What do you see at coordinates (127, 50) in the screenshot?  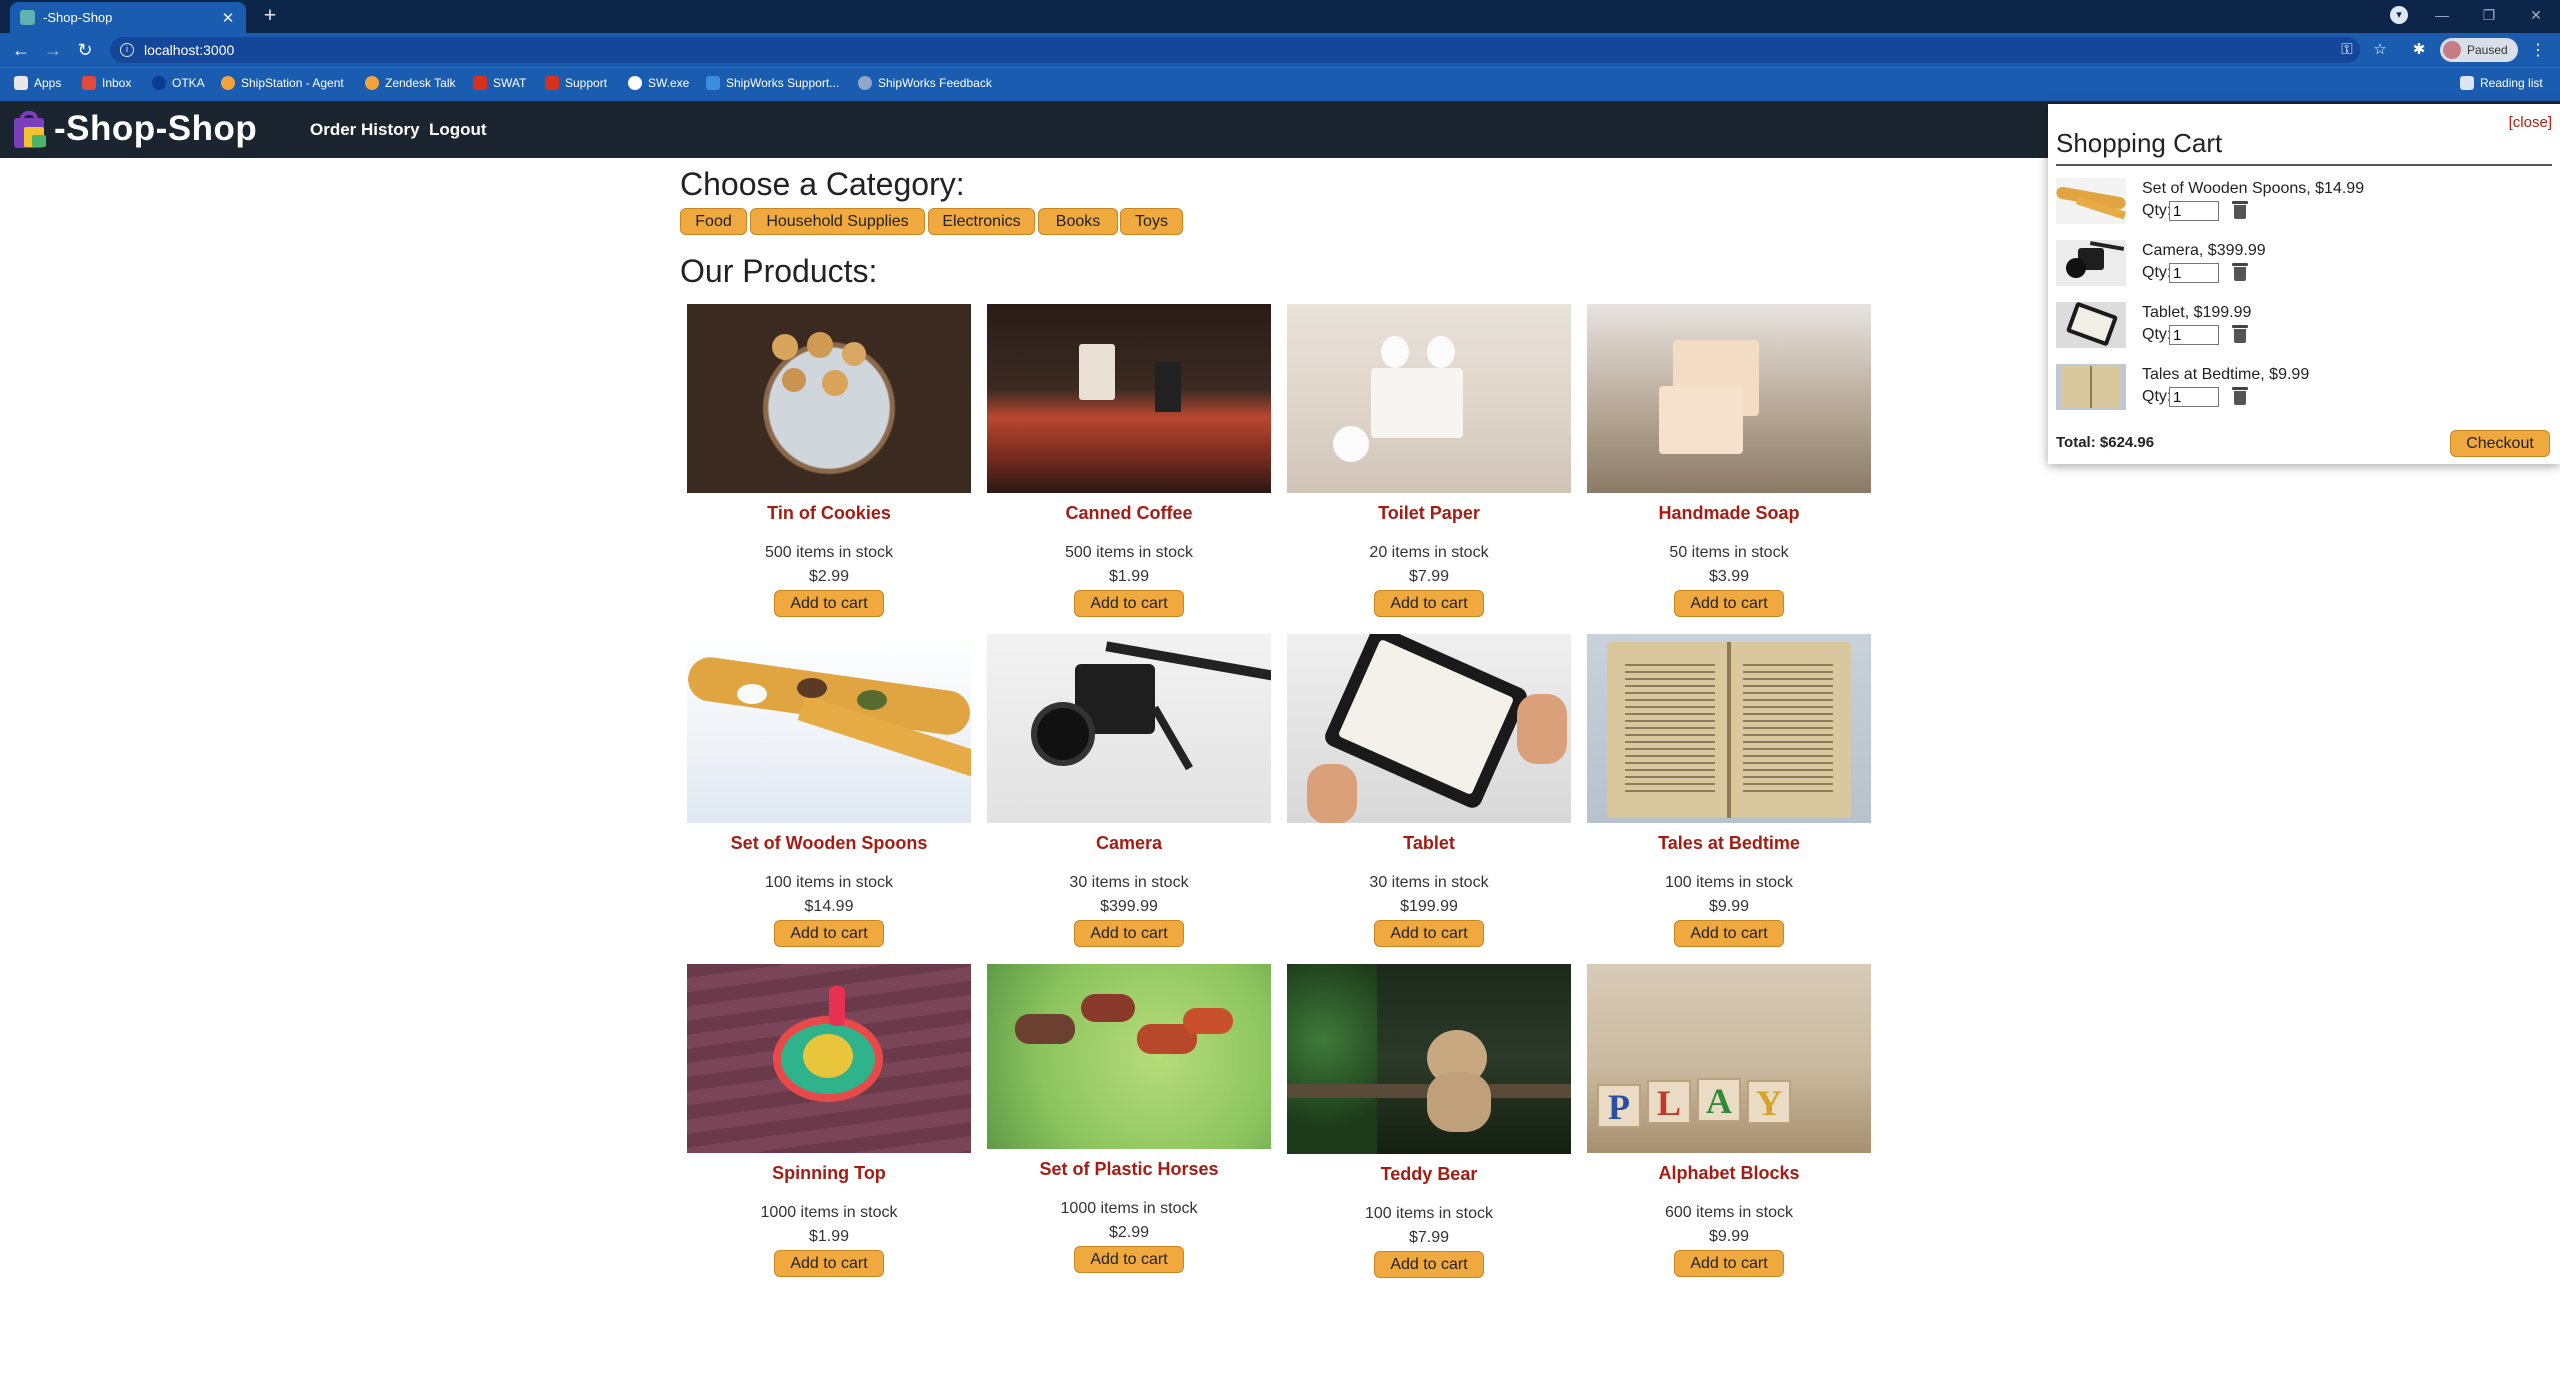 I see `site-info-icon: i` at bounding box center [127, 50].